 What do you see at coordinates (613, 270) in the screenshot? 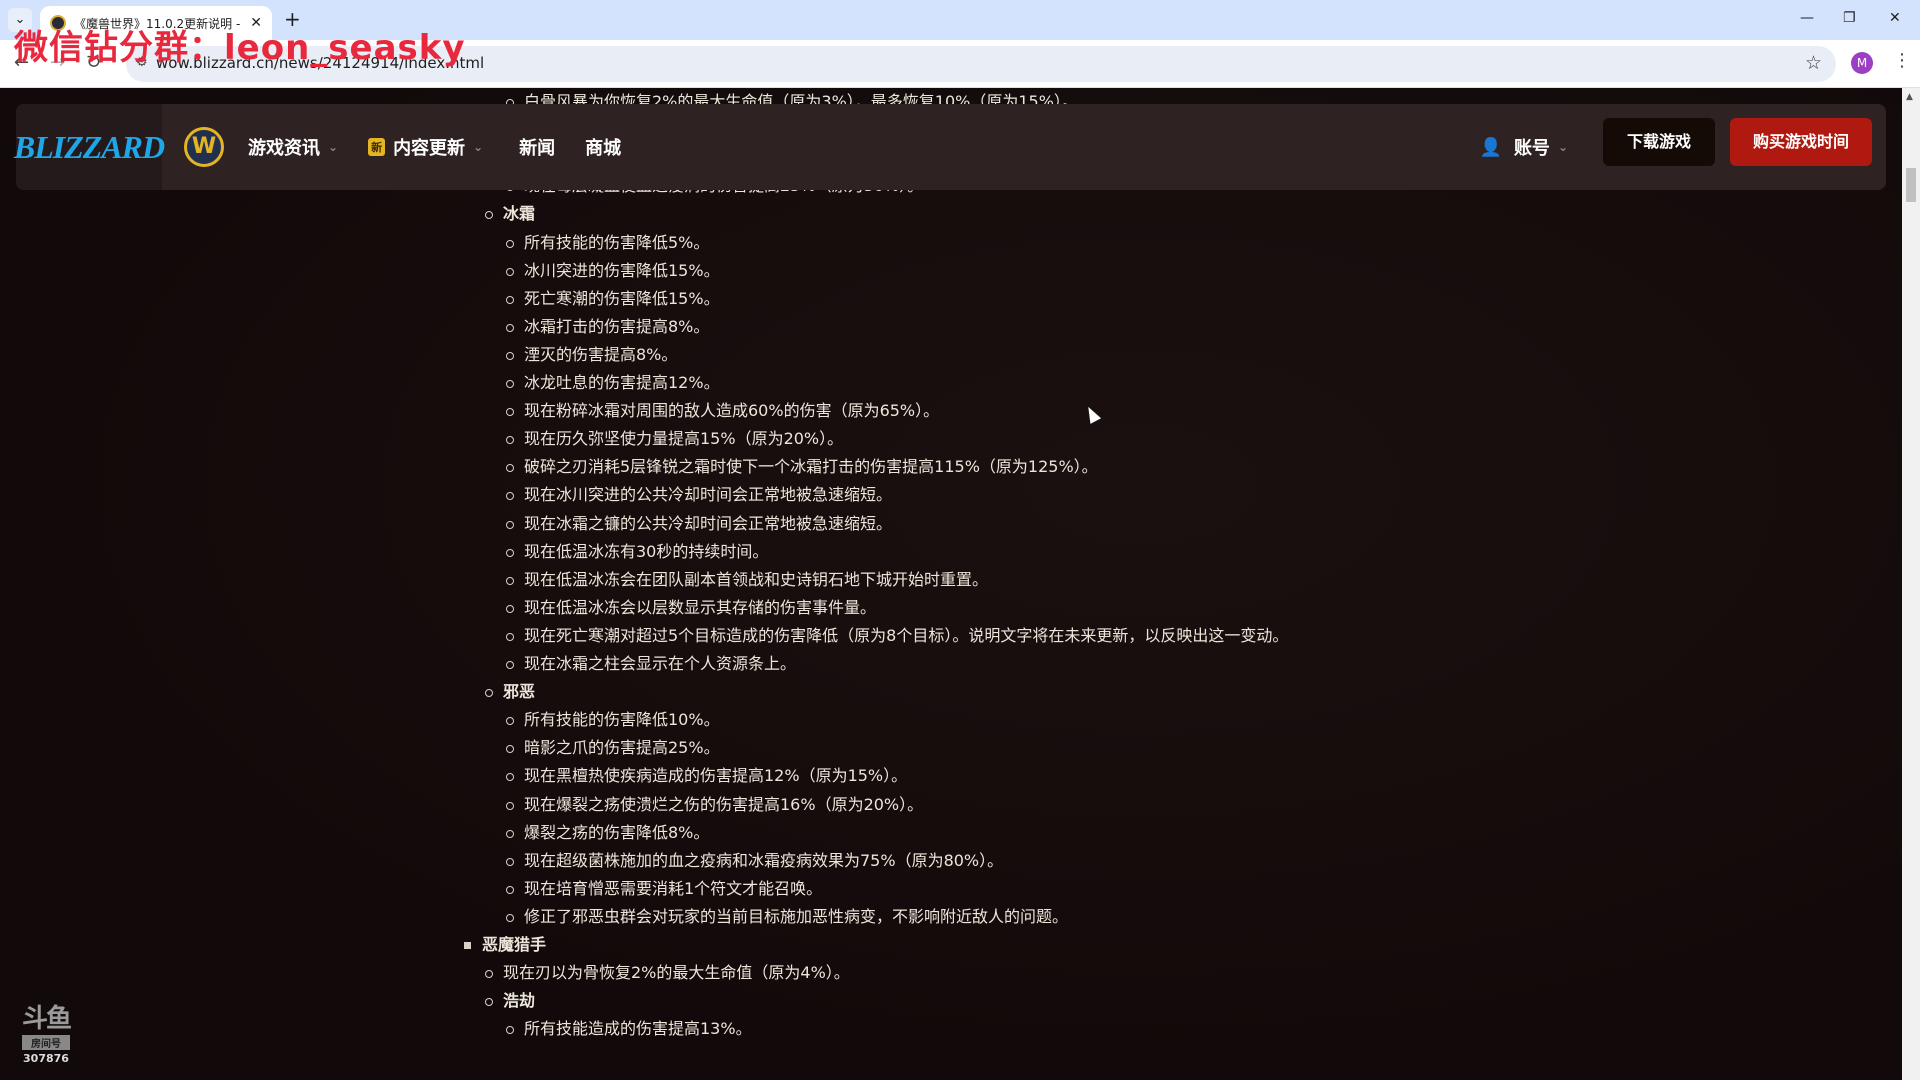
I see `list-item: 冰川突进的伤害降低15%。` at bounding box center [613, 270].